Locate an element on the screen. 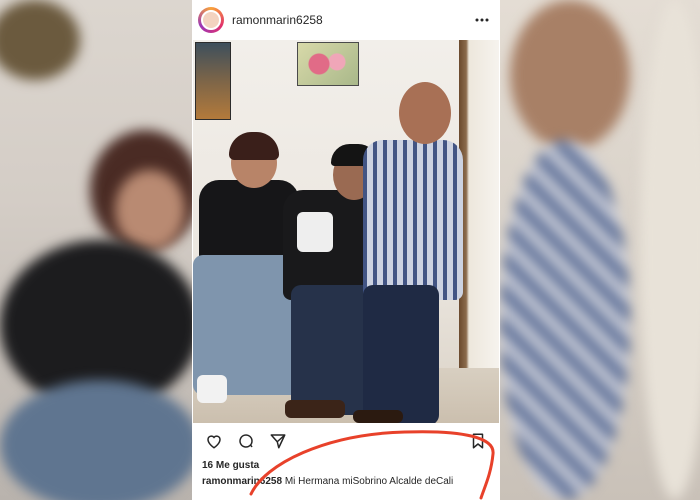 This screenshot has width=700, height=500. avatar is located at coordinates (211, 20).